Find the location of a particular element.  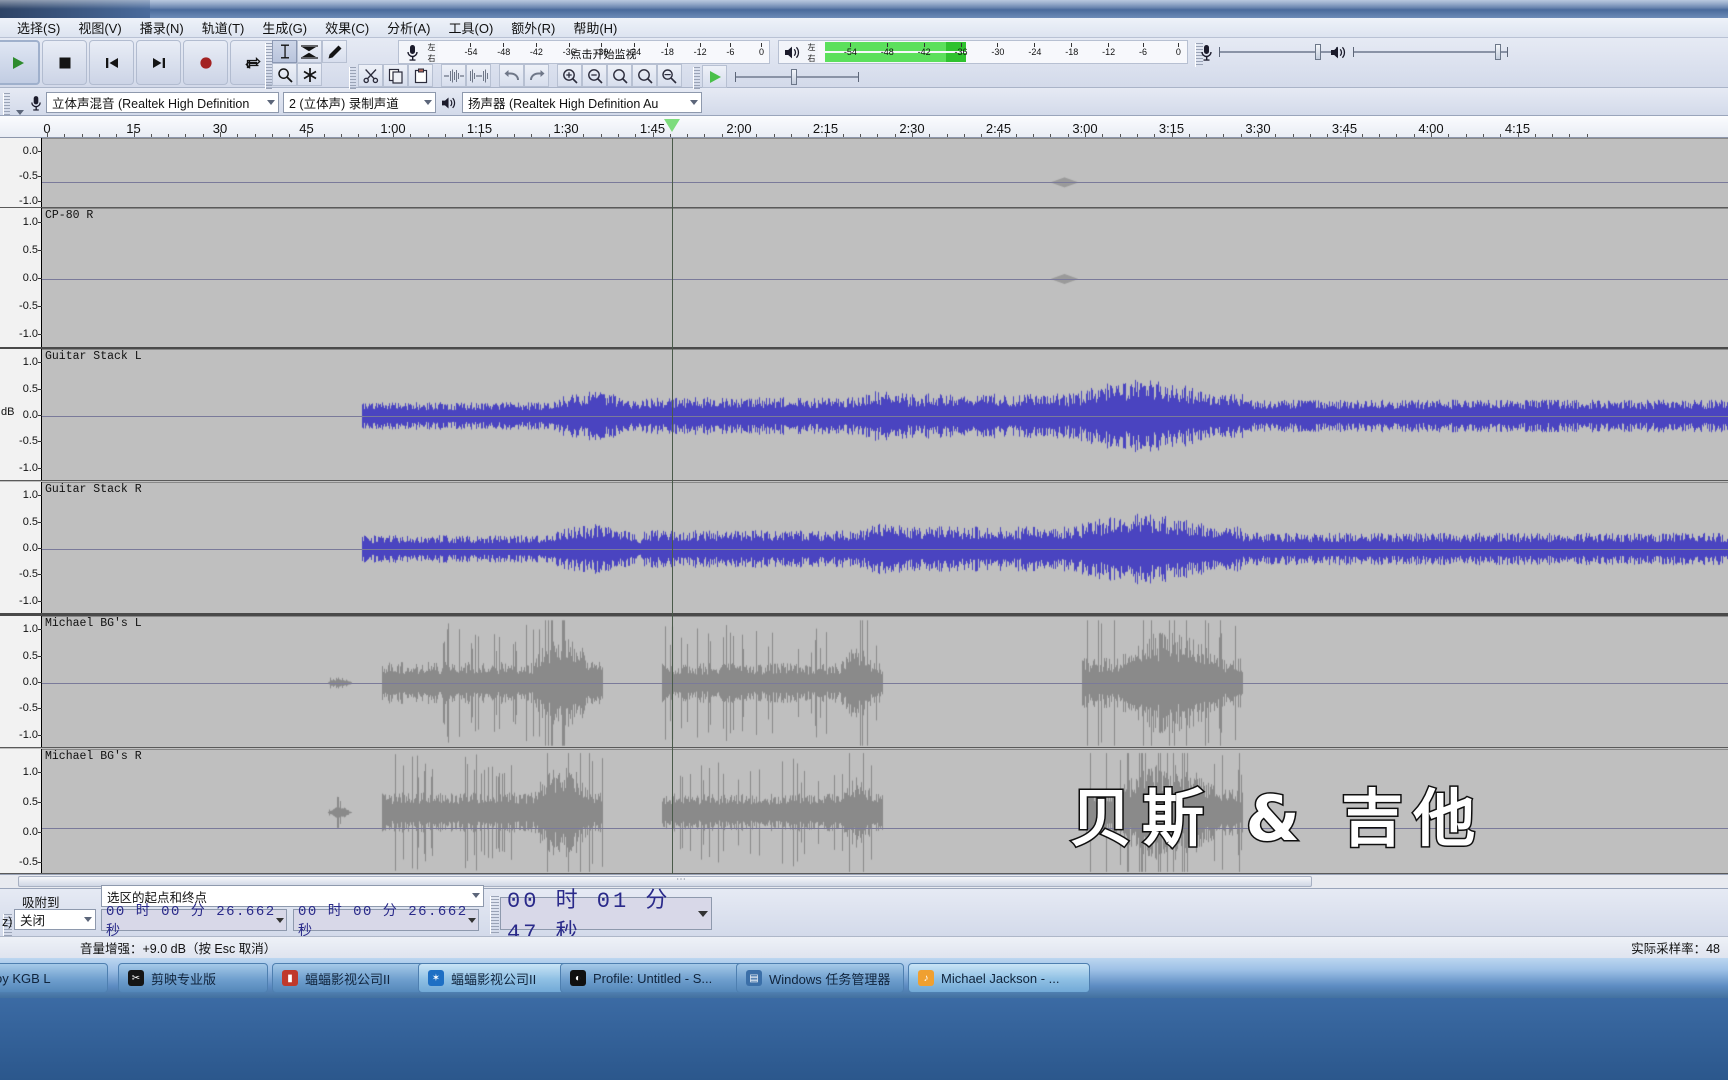

cut-button is located at coordinates (370, 75).